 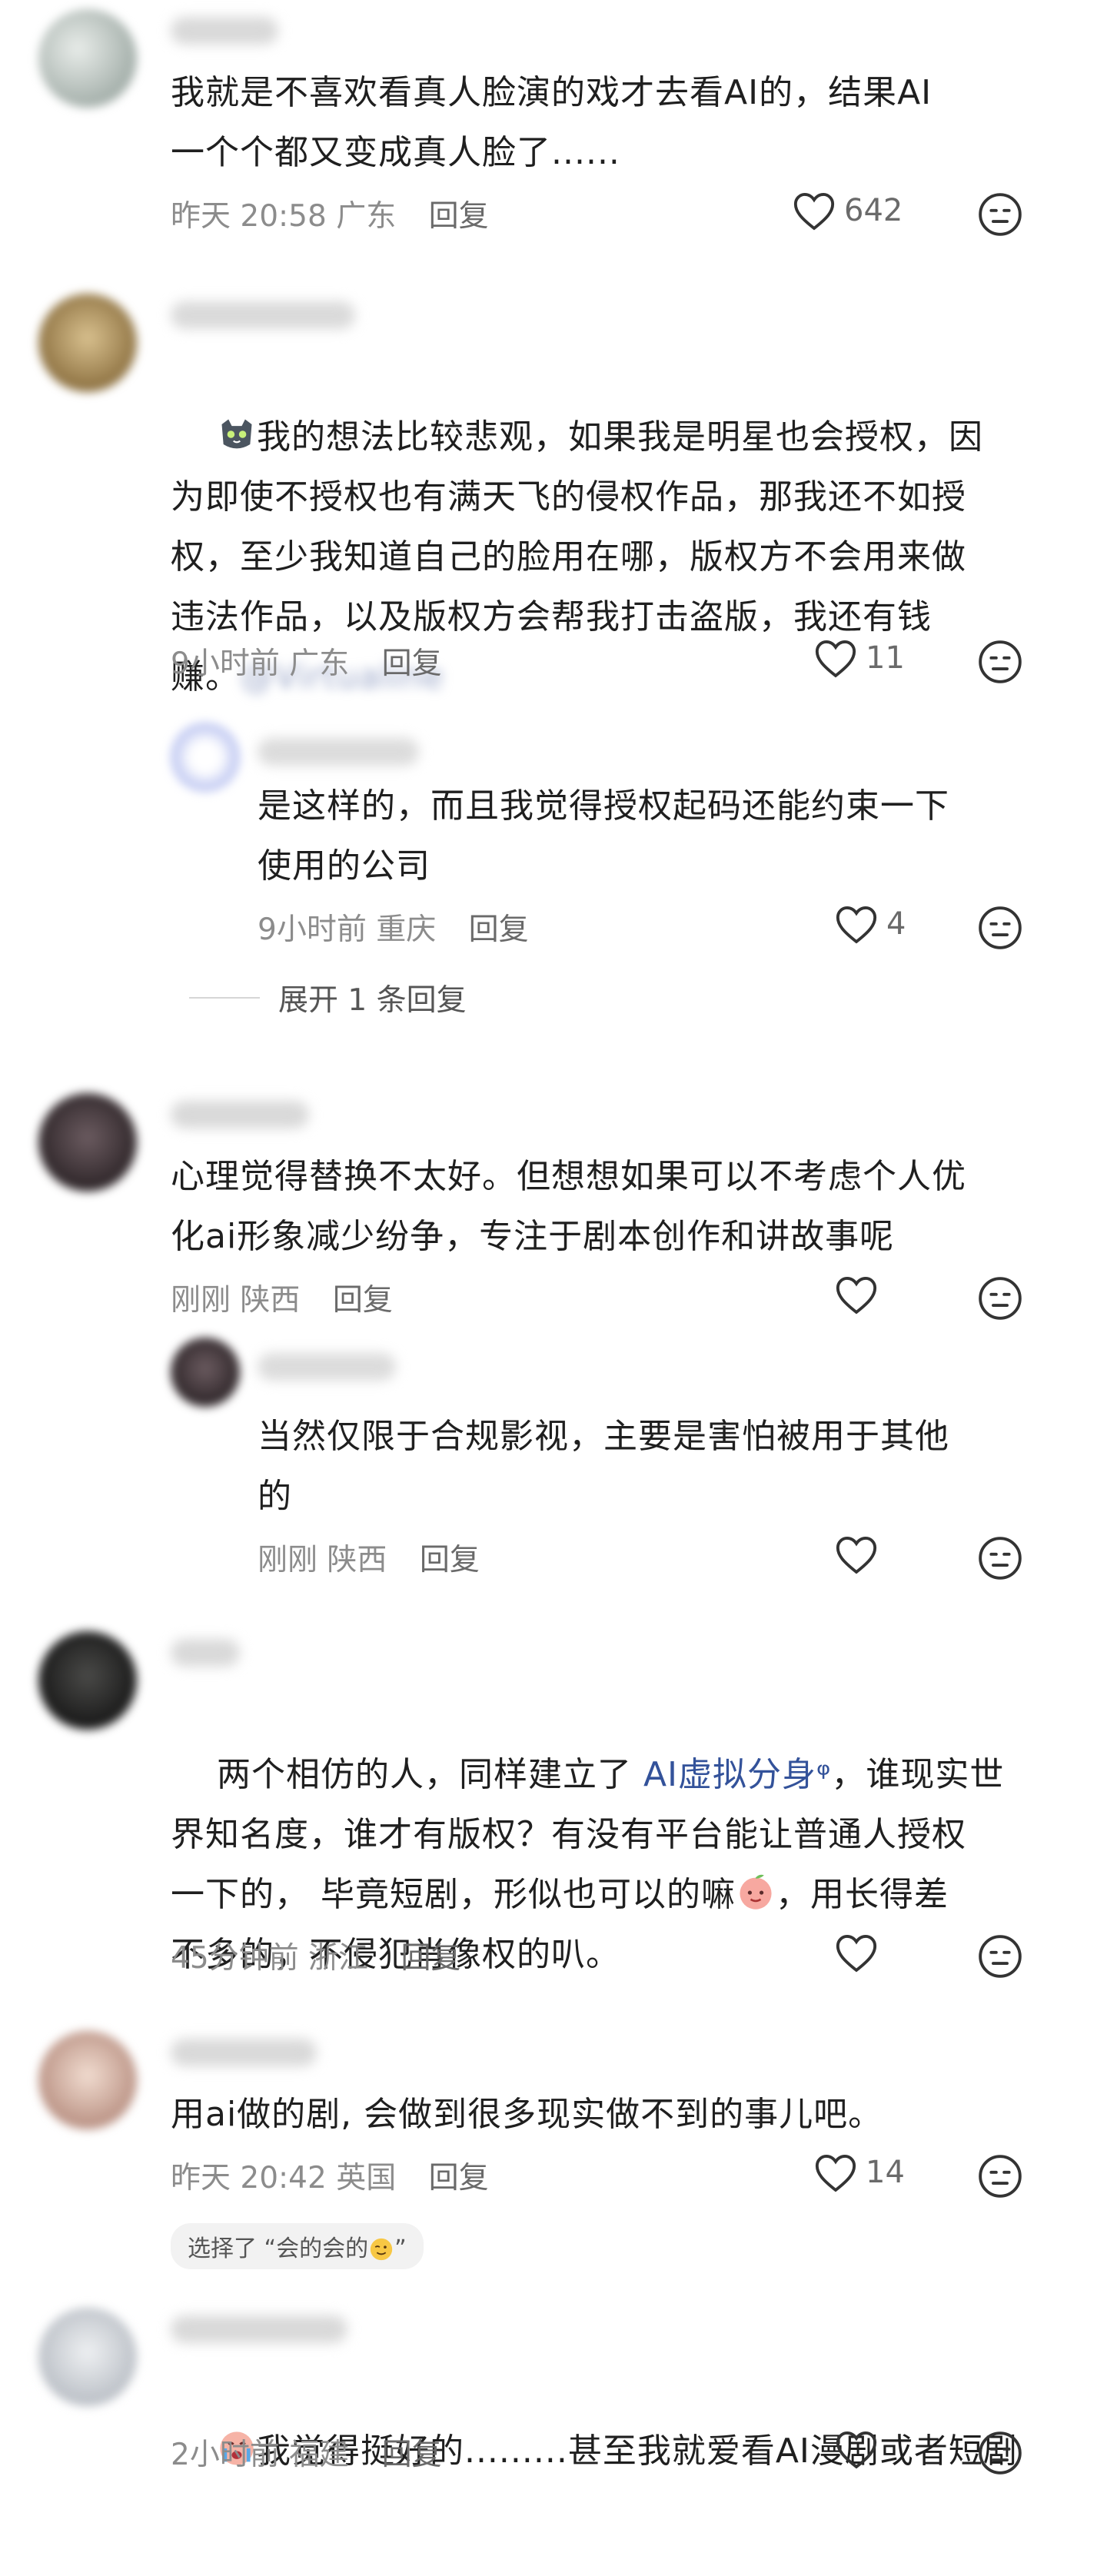 What do you see at coordinates (401, 2248) in the screenshot?
I see `poll-choice-label-end: ”` at bounding box center [401, 2248].